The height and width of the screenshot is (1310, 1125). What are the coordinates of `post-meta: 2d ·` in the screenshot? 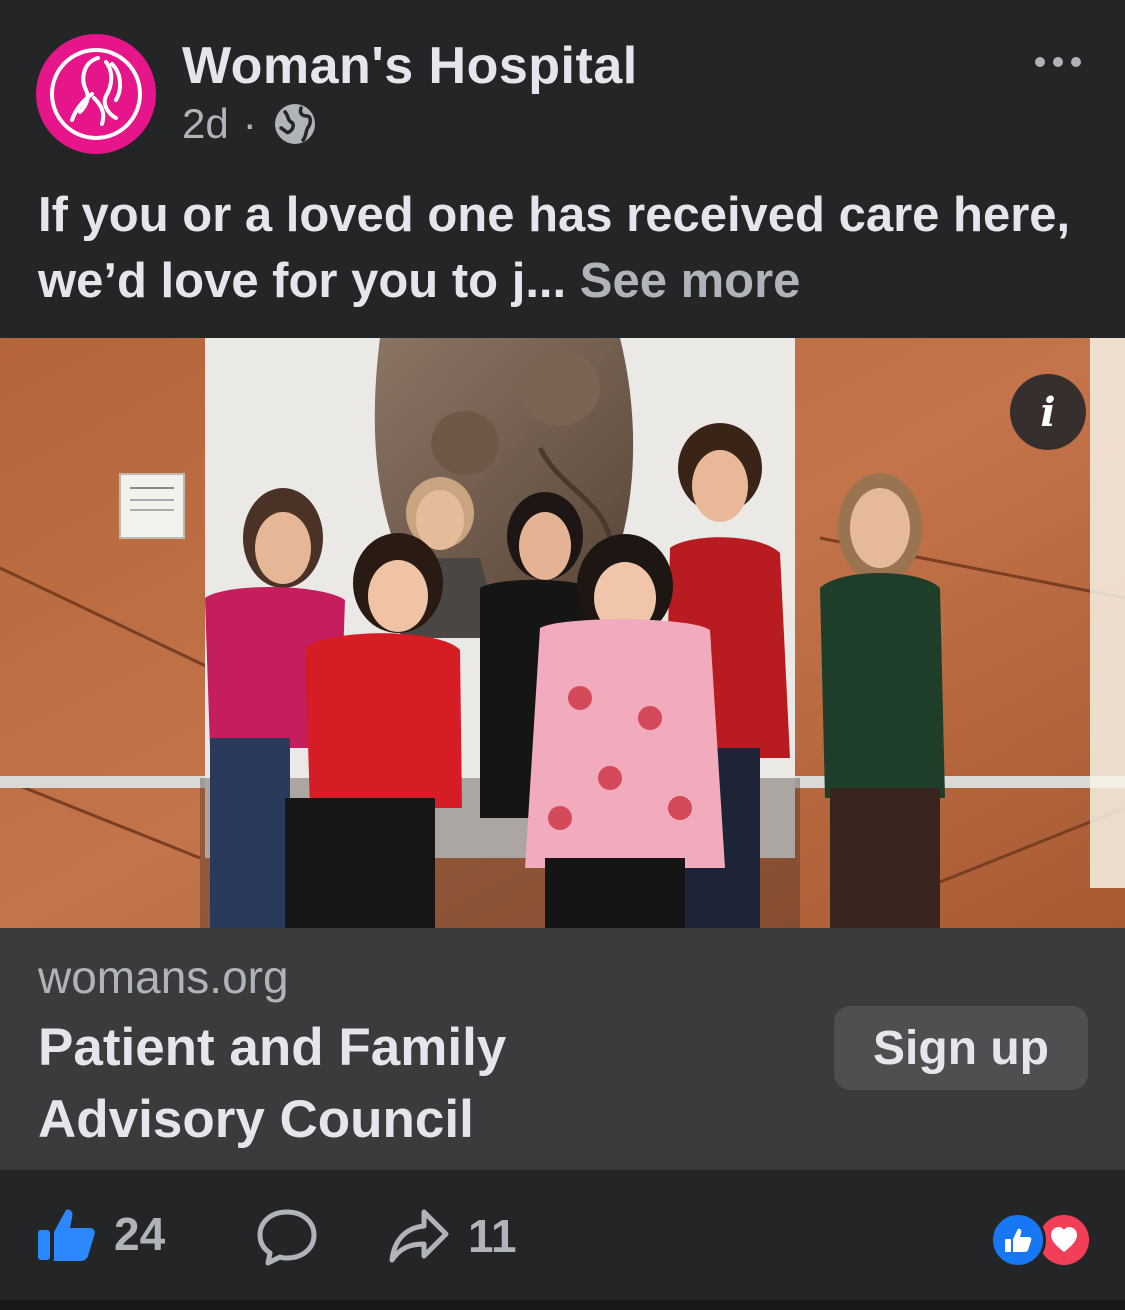 It's located at (250, 124).